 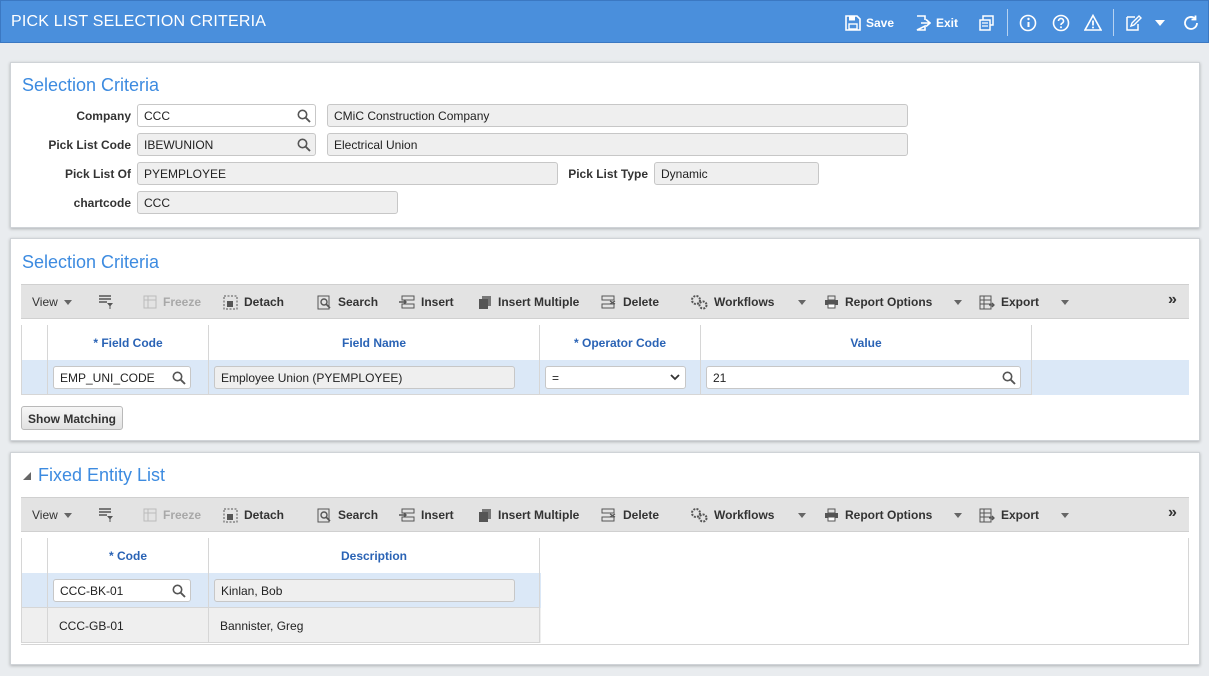 I want to click on column-header: Value, so click(x=866, y=343).